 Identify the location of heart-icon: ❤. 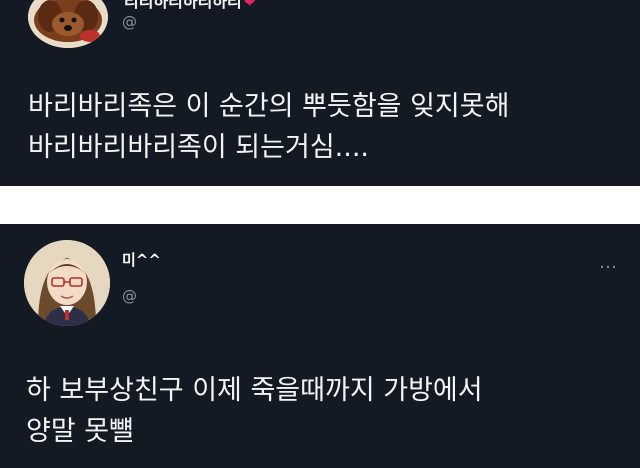
(249, 5).